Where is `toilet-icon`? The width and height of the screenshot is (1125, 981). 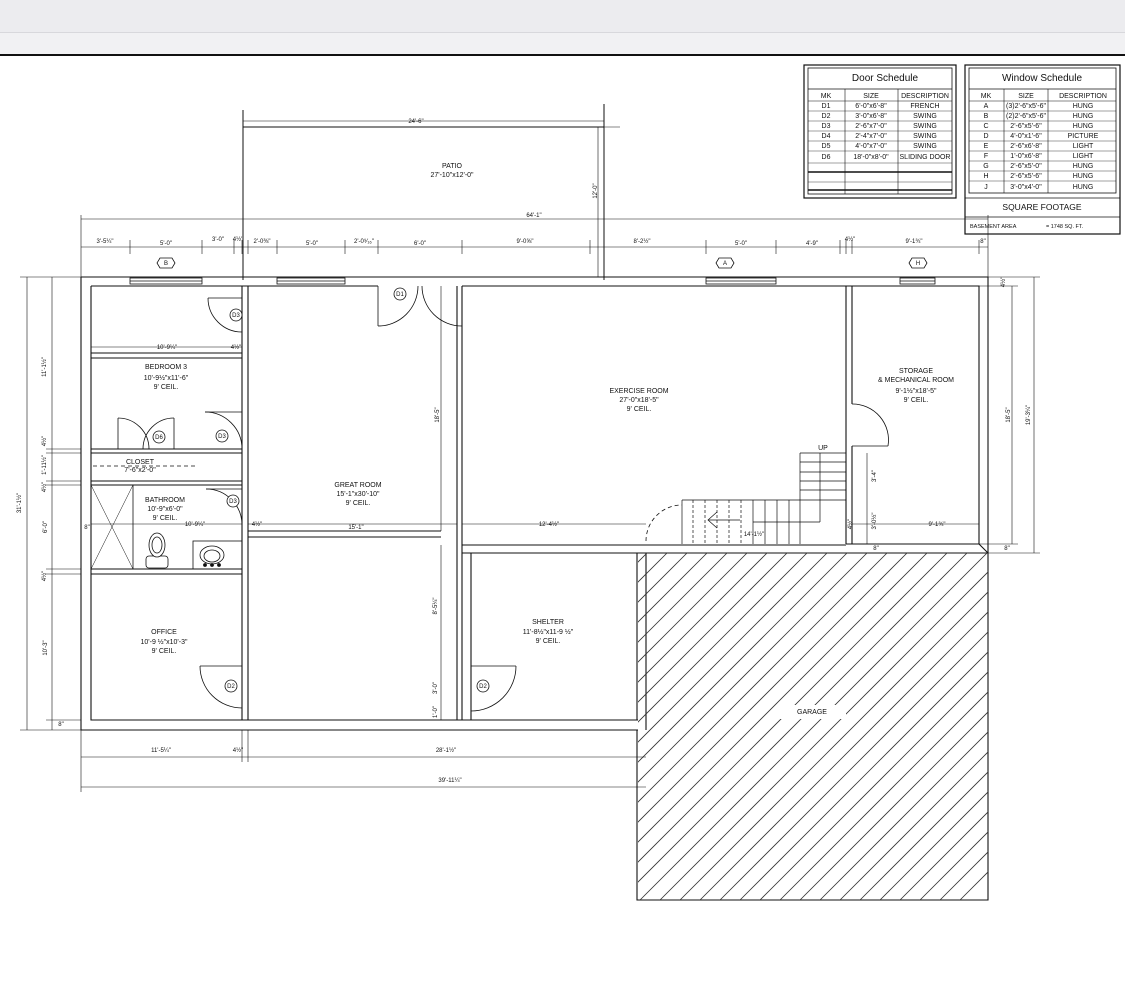
toilet-icon is located at coordinates (157, 550).